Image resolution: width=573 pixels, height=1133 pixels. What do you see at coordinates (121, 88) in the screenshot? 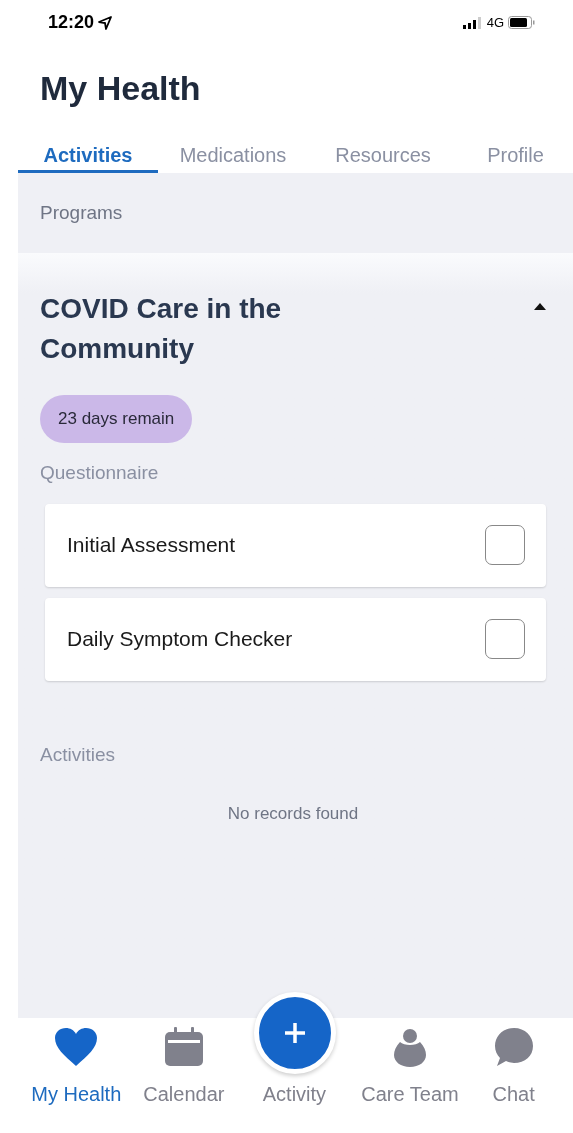
I see `page-title: My Health` at bounding box center [121, 88].